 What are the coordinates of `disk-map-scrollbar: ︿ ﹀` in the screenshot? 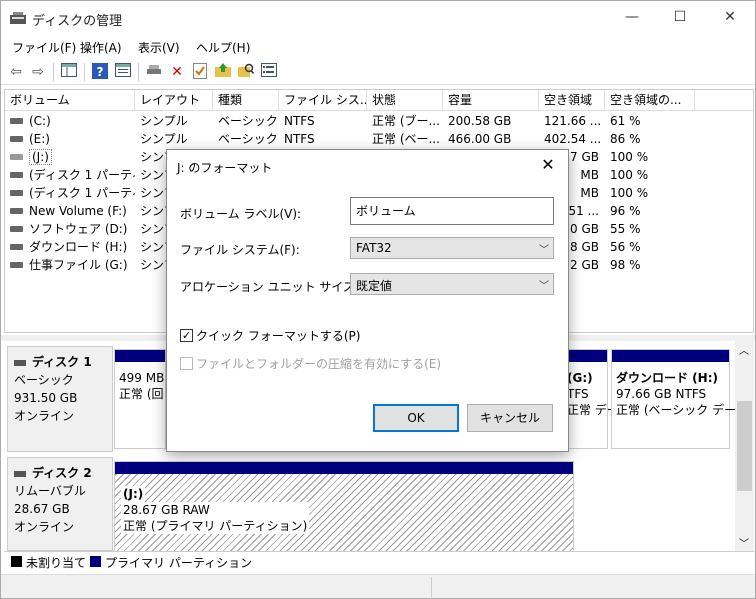 It's located at (744, 446).